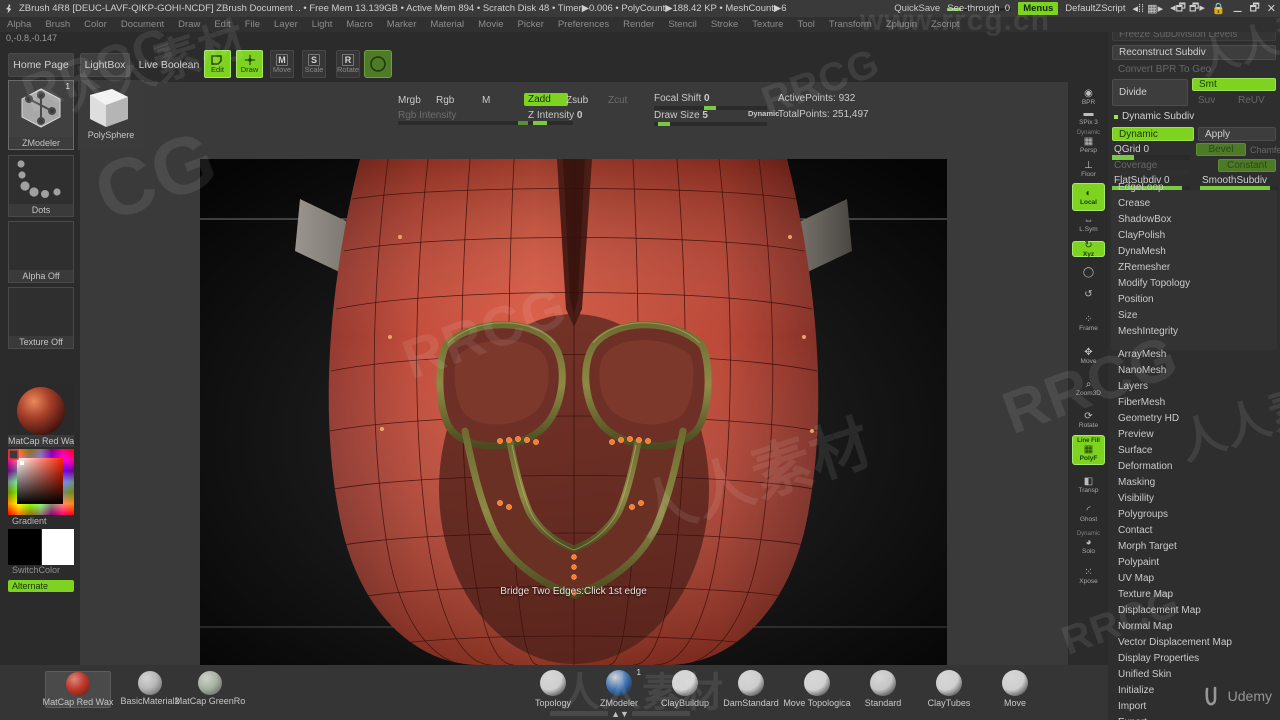 The width and height of the screenshot is (1280, 720). I want to click on panel-item-unified-skin: Unified Skin, so click(1194, 675).